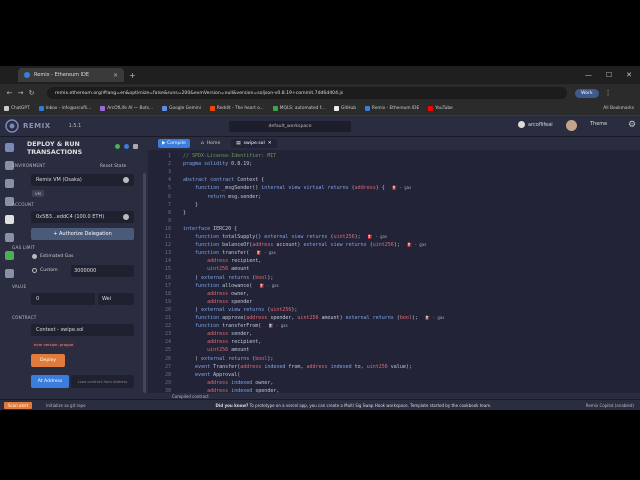 The height and width of the screenshot is (480, 640). I want to click on panel-title: DEPLOY & RUN TRANSACTIONS, so click(55, 148).